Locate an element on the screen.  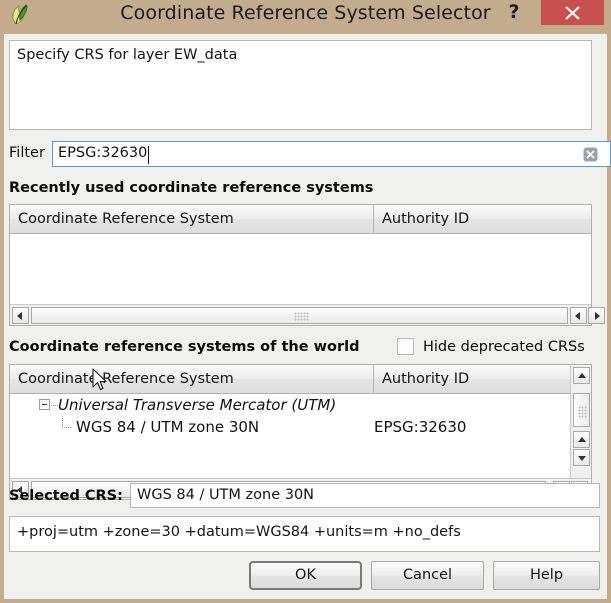
mouse-cursor is located at coordinates (100, 380).